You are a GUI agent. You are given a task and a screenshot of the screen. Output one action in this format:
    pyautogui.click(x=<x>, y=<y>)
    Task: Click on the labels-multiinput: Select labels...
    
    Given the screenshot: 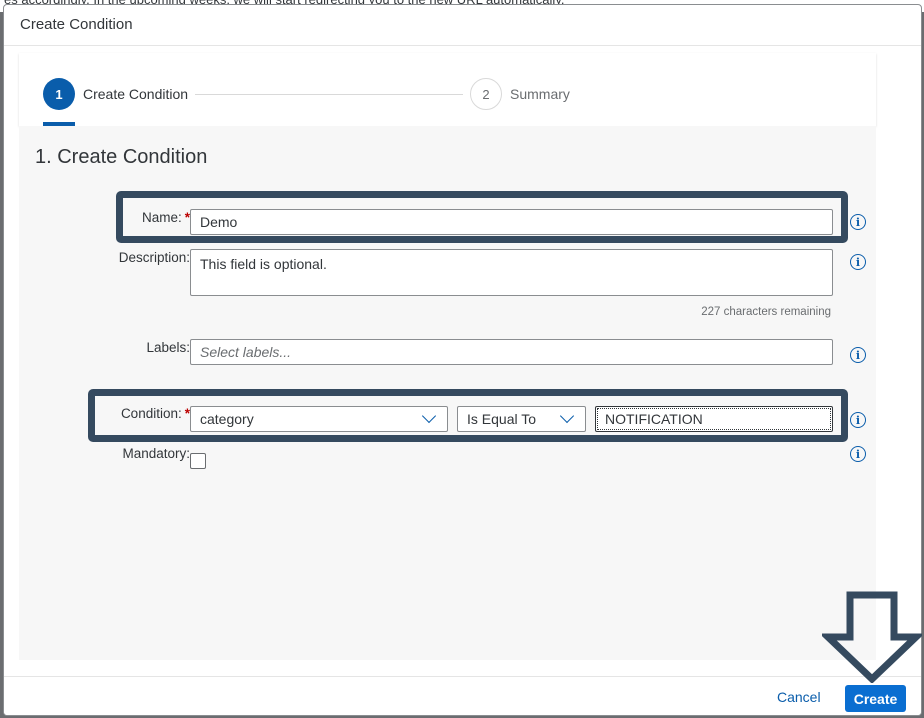 What is the action you would take?
    pyautogui.click(x=511, y=352)
    